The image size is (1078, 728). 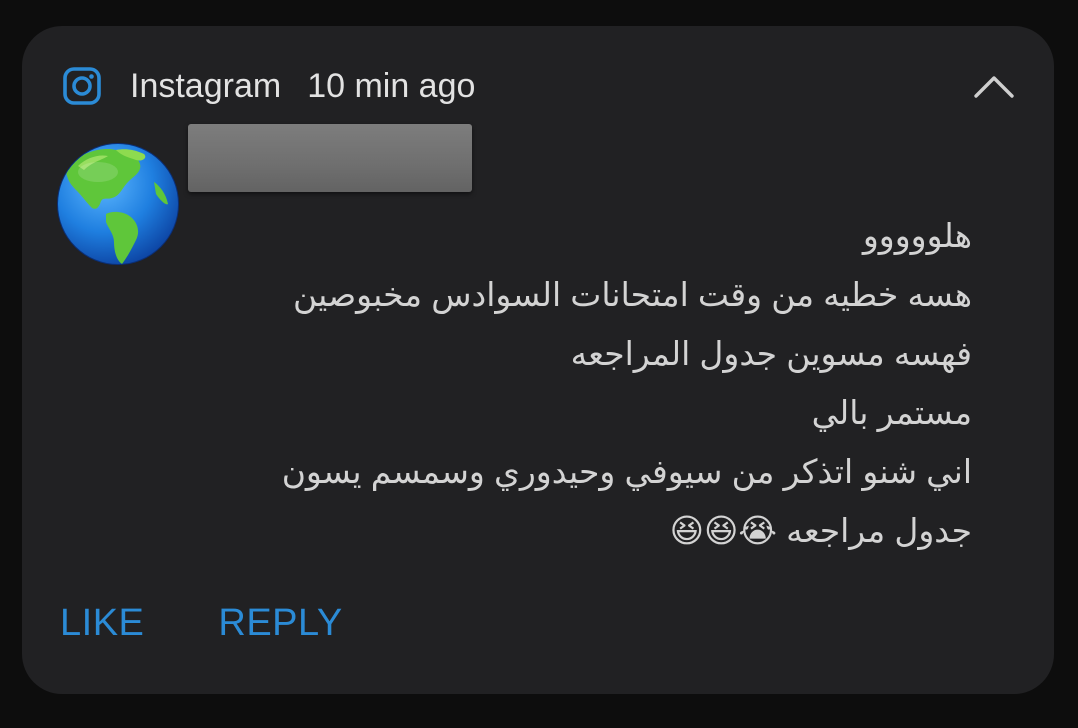 I want to click on message-line: مستمر بالي, so click(x=891, y=412).